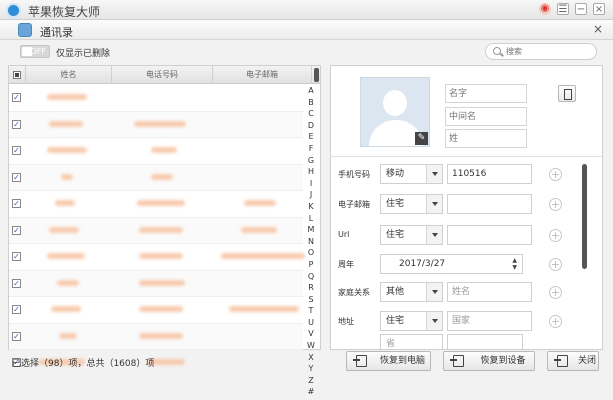 This screenshot has width=613, height=400. What do you see at coordinates (311, 114) in the screenshot?
I see `alphabet-letter: C` at bounding box center [311, 114].